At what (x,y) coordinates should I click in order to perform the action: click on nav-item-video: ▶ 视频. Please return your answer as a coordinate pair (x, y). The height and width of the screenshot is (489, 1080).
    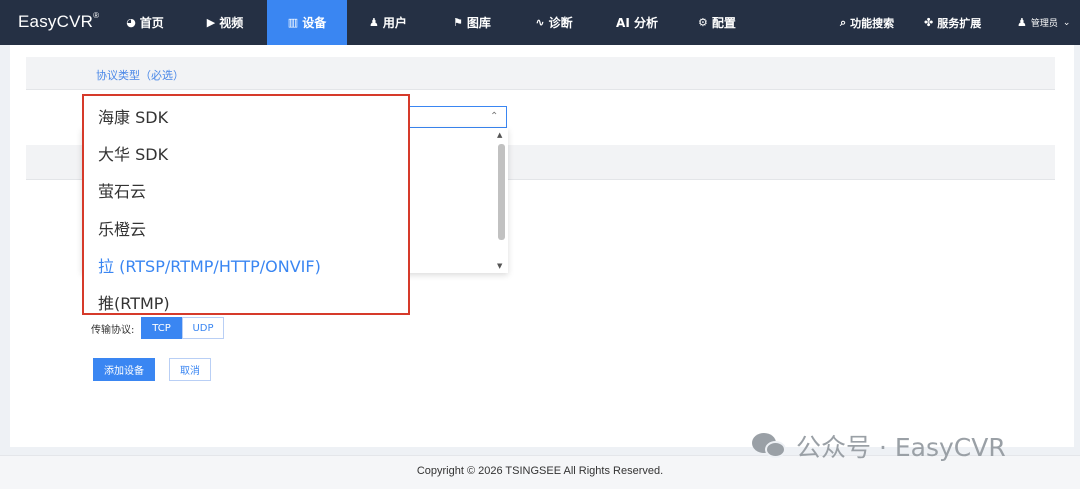
    Looking at the image, I should click on (225, 22).